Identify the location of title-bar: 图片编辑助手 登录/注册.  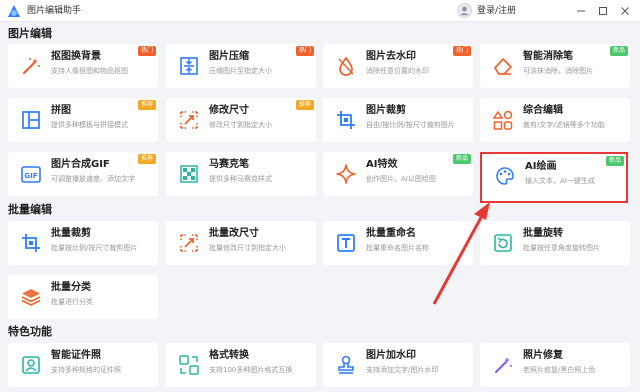
(320, 11).